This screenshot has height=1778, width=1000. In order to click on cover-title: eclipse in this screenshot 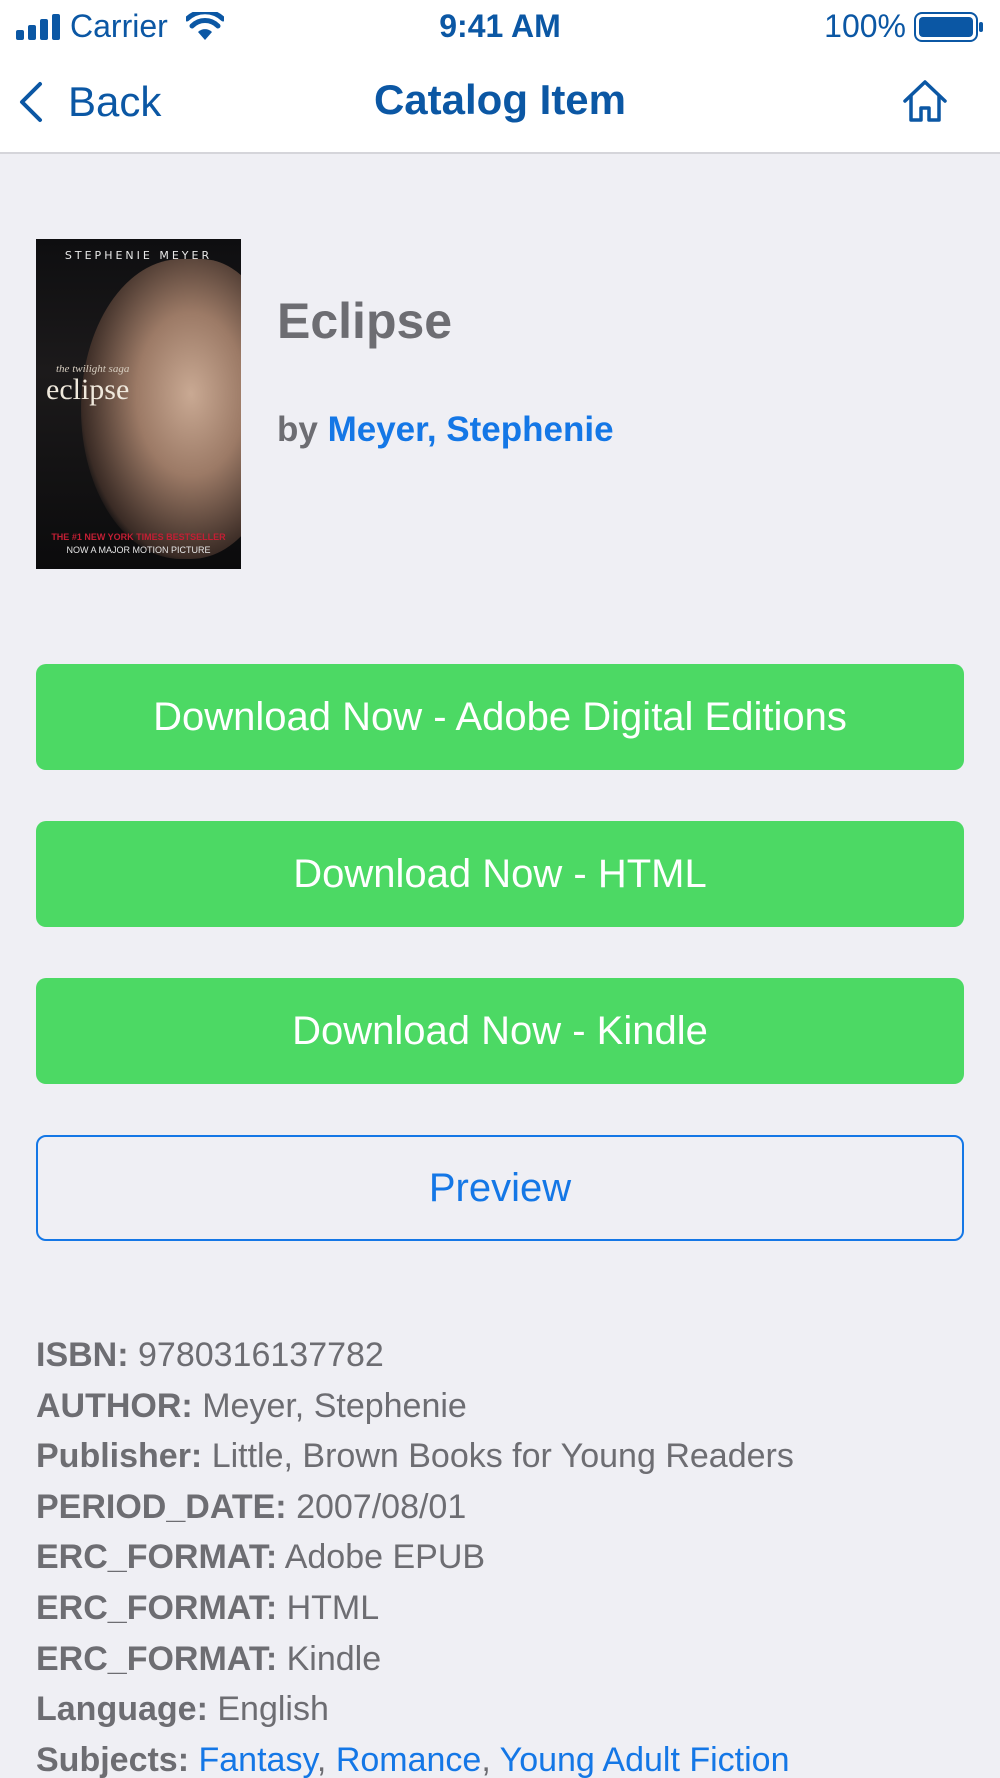, I will do `click(88, 389)`.